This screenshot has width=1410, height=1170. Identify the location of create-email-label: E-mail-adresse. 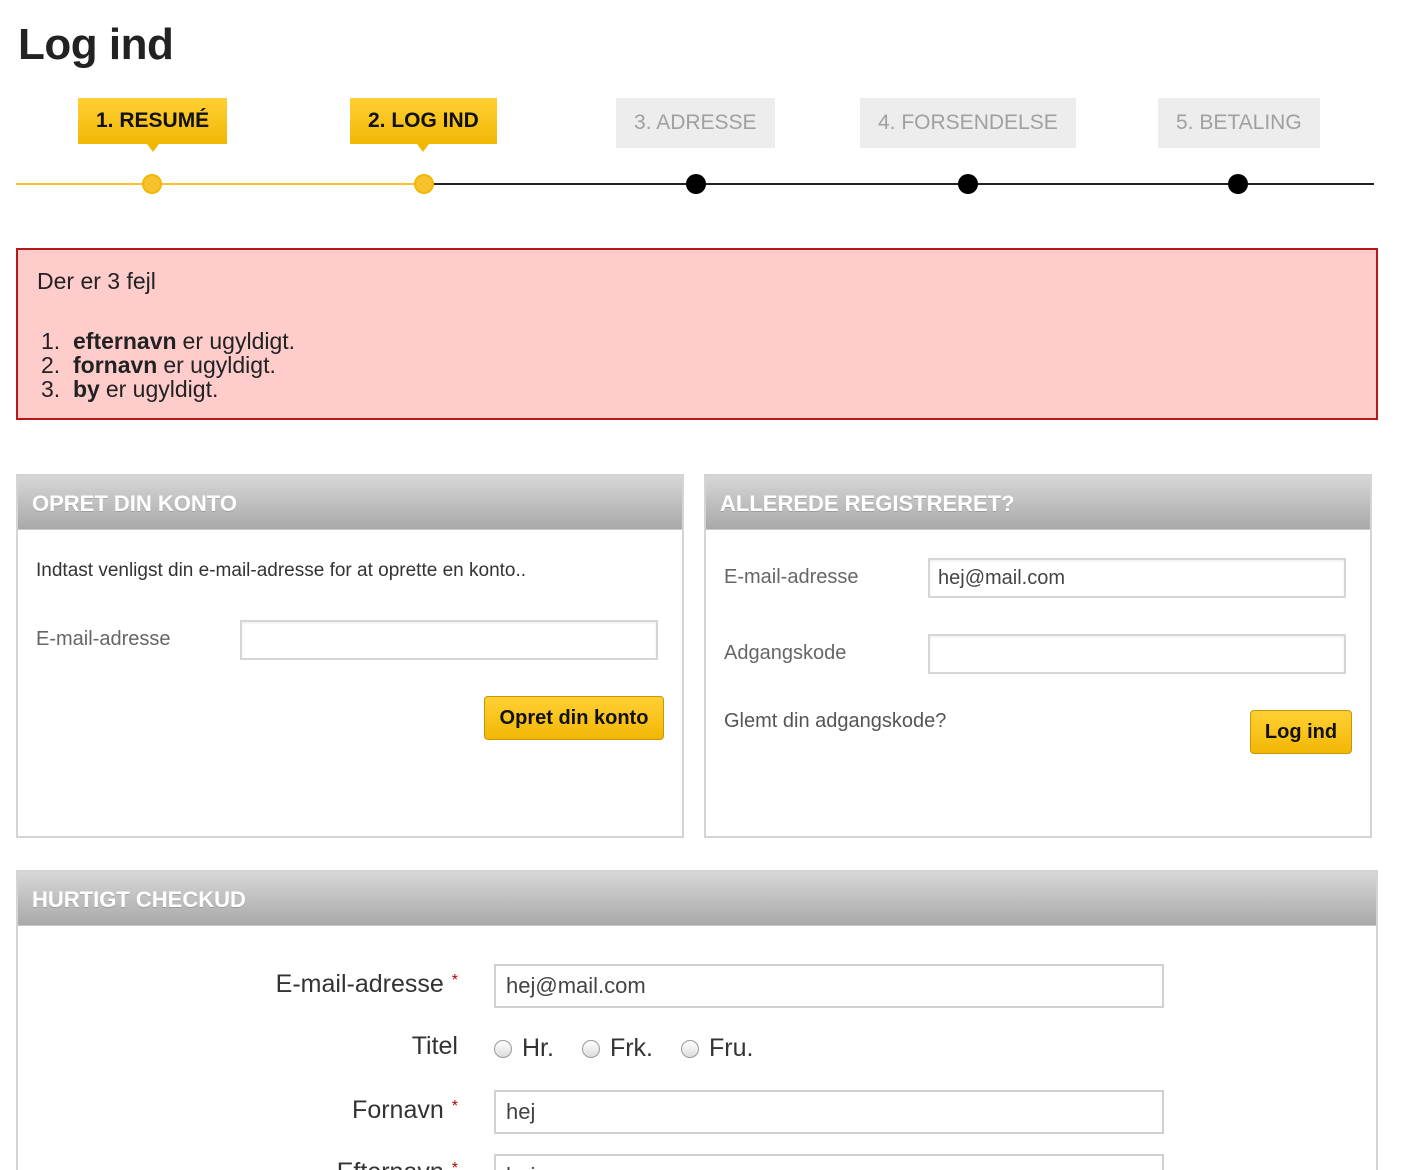
(103, 639).